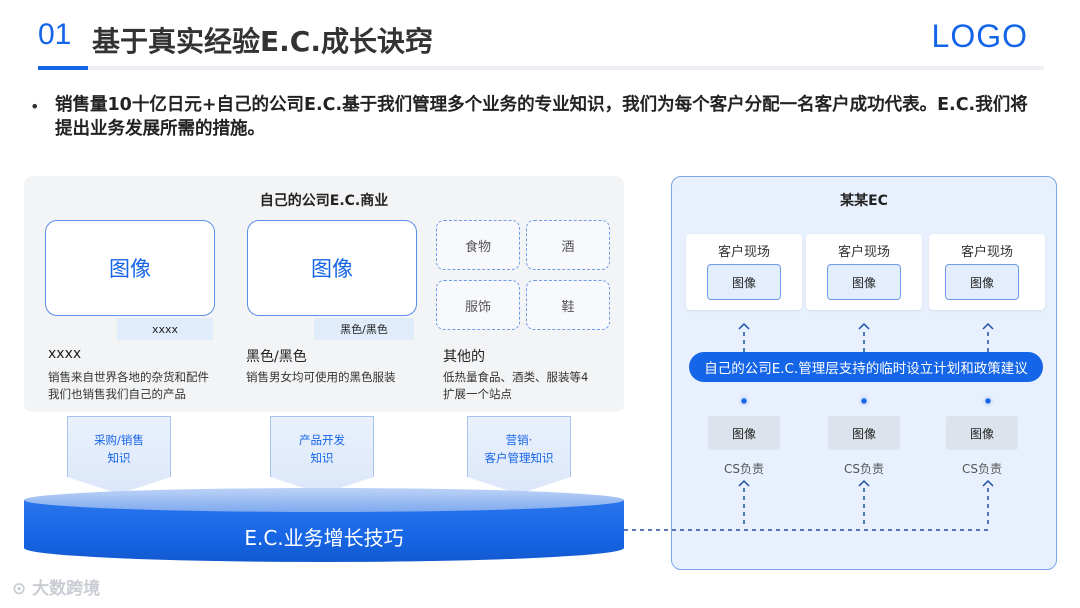 Image resolution: width=1080 pixels, height=608 pixels. Describe the element at coordinates (22, 589) in the screenshot. I see `watermark-logo-icon: ⊙` at that location.